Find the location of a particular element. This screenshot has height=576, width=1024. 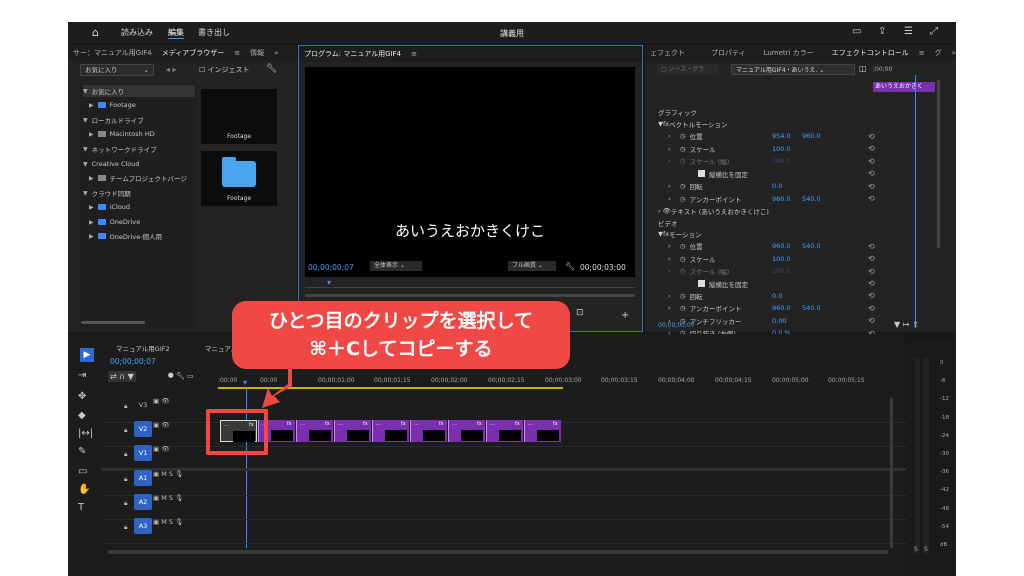

thumb-footage-2: Footage is located at coordinates (239, 178).